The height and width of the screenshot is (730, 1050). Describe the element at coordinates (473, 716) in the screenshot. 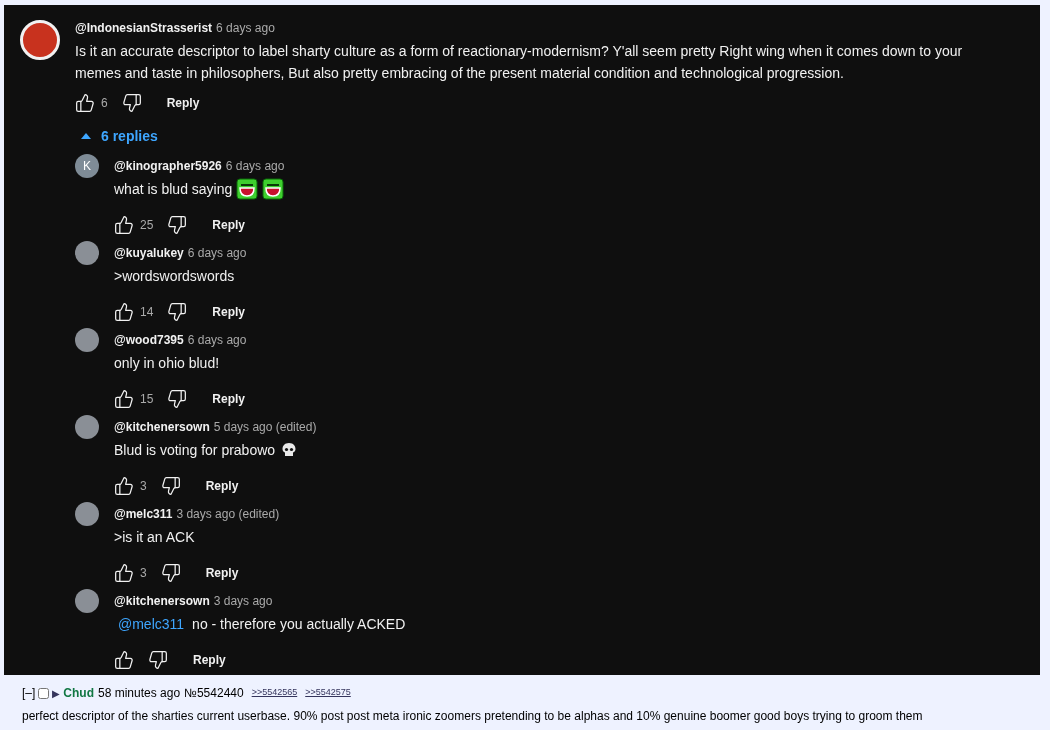

I see `post-text: perfect descriptor of the sharties current userbase. 90% post post meta ironic zoomers pretending to be alphas and 10% genuine boomer good boys trying to groom them` at that location.